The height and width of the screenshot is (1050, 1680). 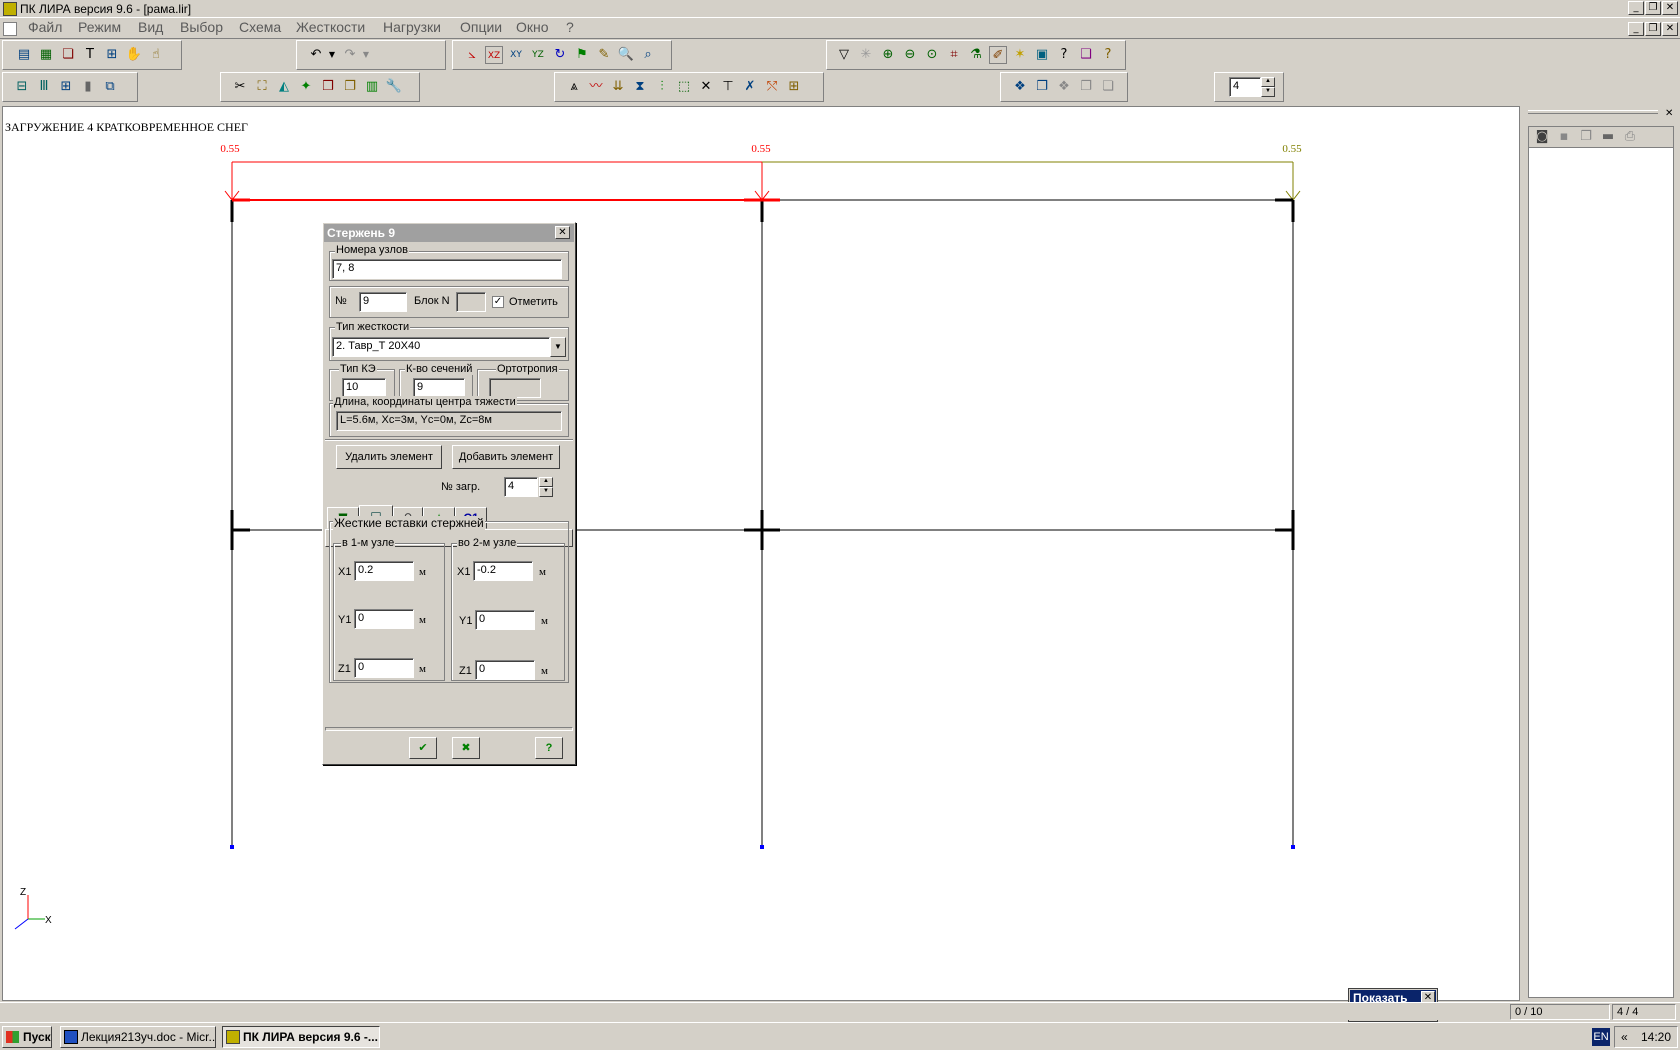 I want to click on minimize-button: _, so click(x=1636, y=8).